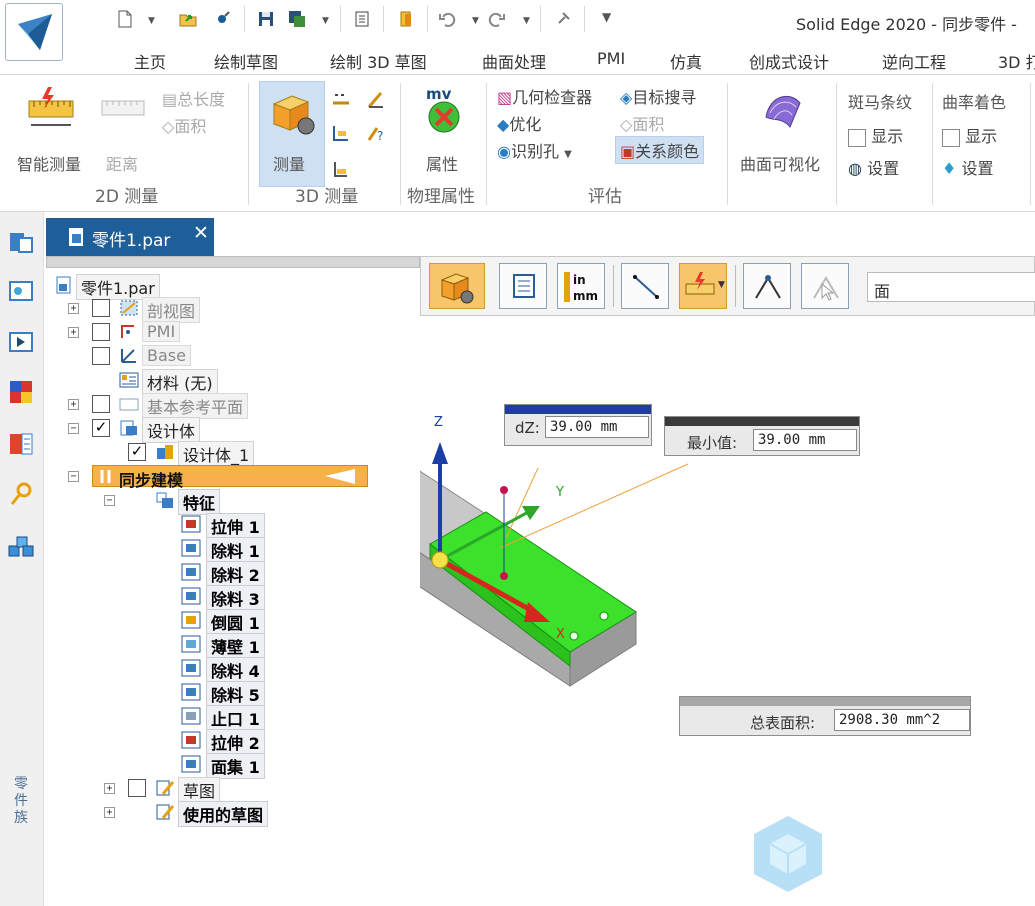  What do you see at coordinates (266, 19) in the screenshot?
I see `save-icon` at bounding box center [266, 19].